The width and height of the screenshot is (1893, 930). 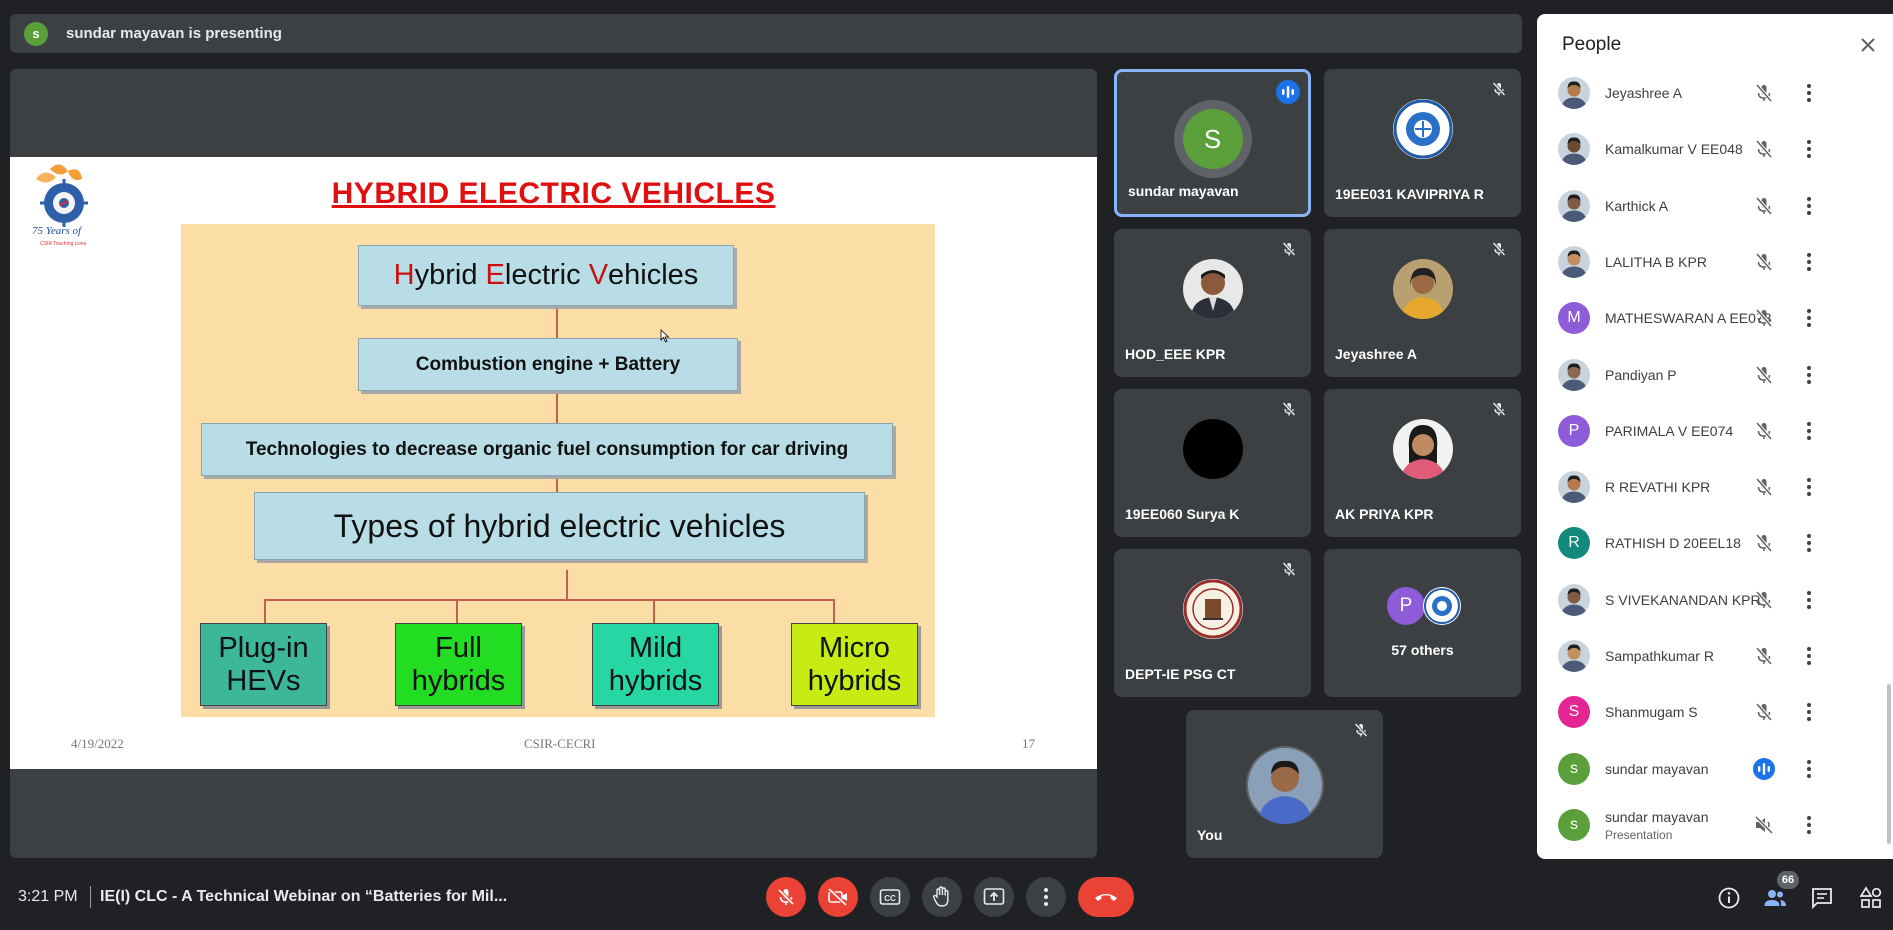 I want to click on activities-icon, so click(x=1871, y=898).